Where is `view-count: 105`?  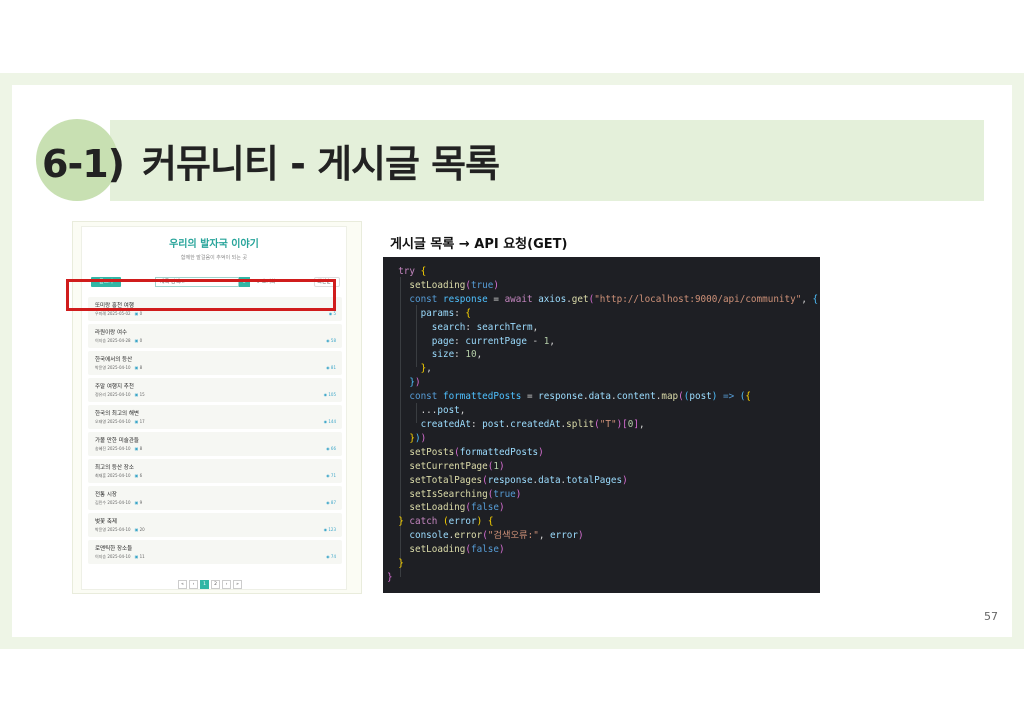 view-count: 105 is located at coordinates (332, 394).